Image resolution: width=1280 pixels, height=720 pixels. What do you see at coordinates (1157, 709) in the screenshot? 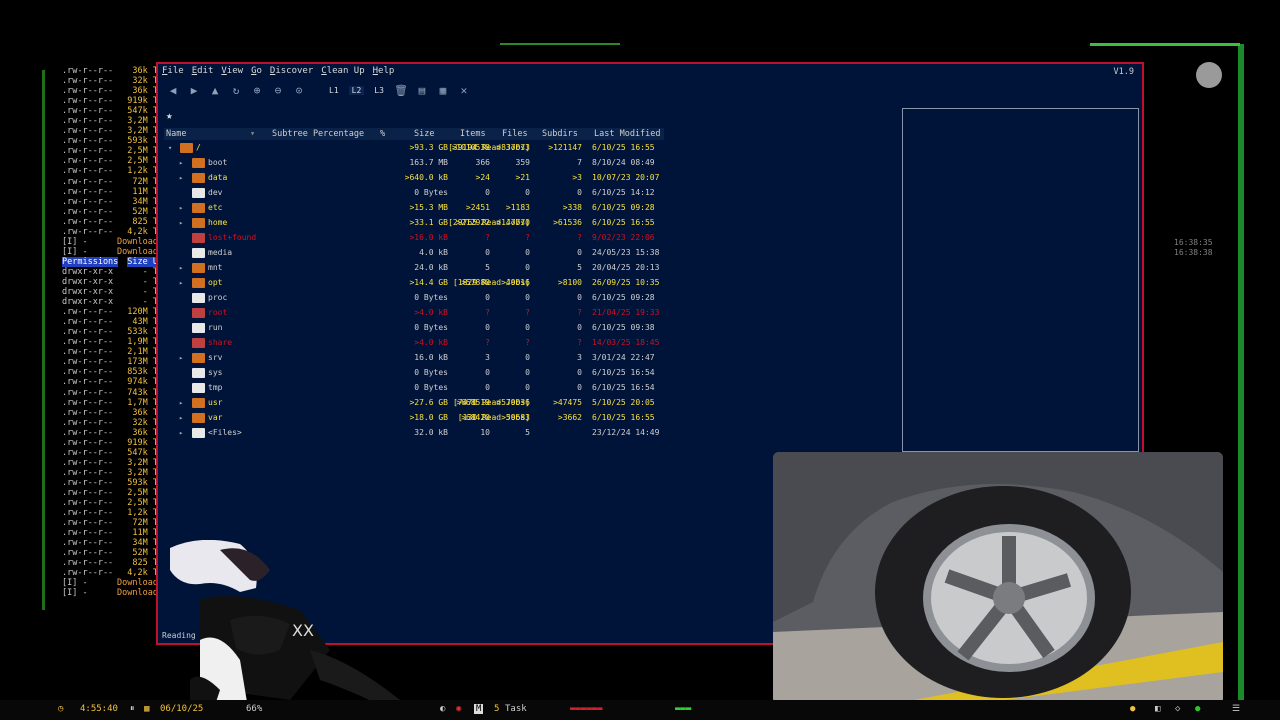
I see `tray-icon-2: ◧` at bounding box center [1157, 709].